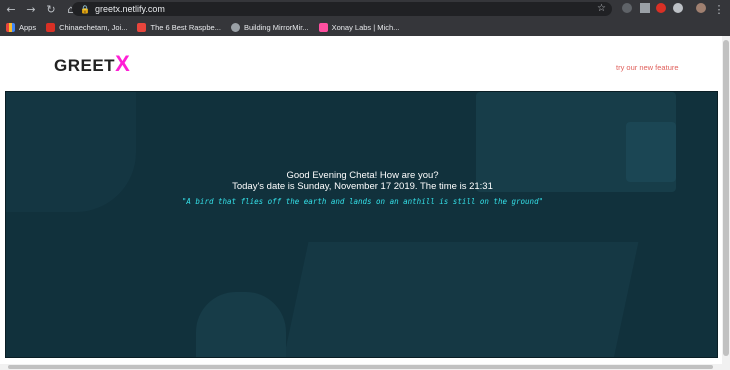 Image resolution: width=730 pixels, height=370 pixels. I want to click on avatar, so click(701, 8).